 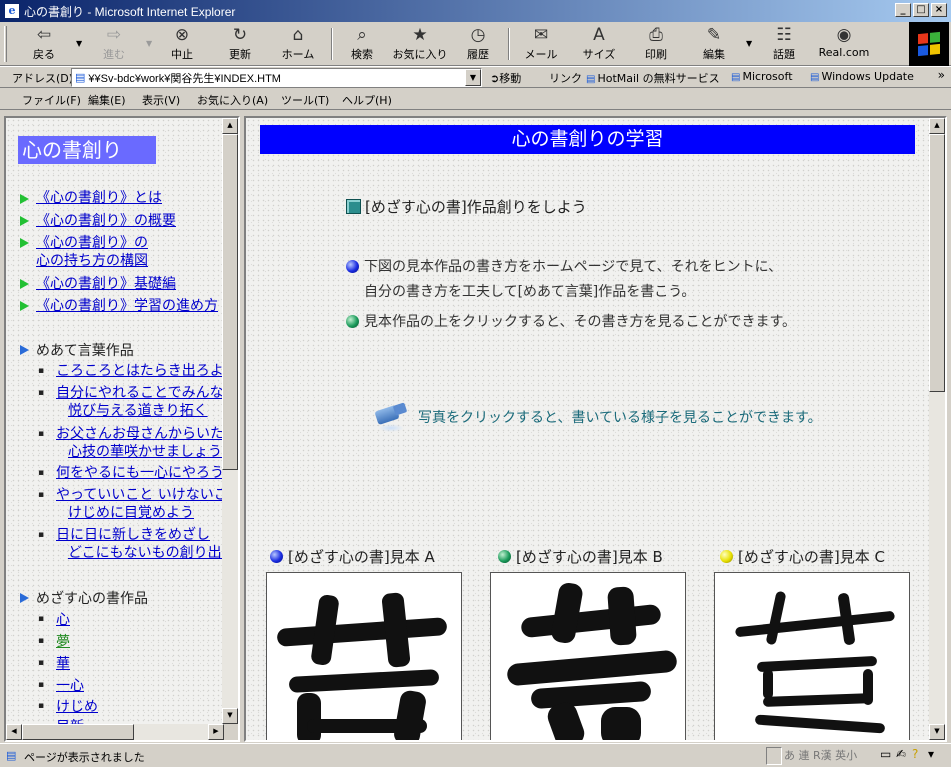 What do you see at coordinates (541, 44) in the screenshot?
I see `mail-button: ✉ メール` at bounding box center [541, 44].